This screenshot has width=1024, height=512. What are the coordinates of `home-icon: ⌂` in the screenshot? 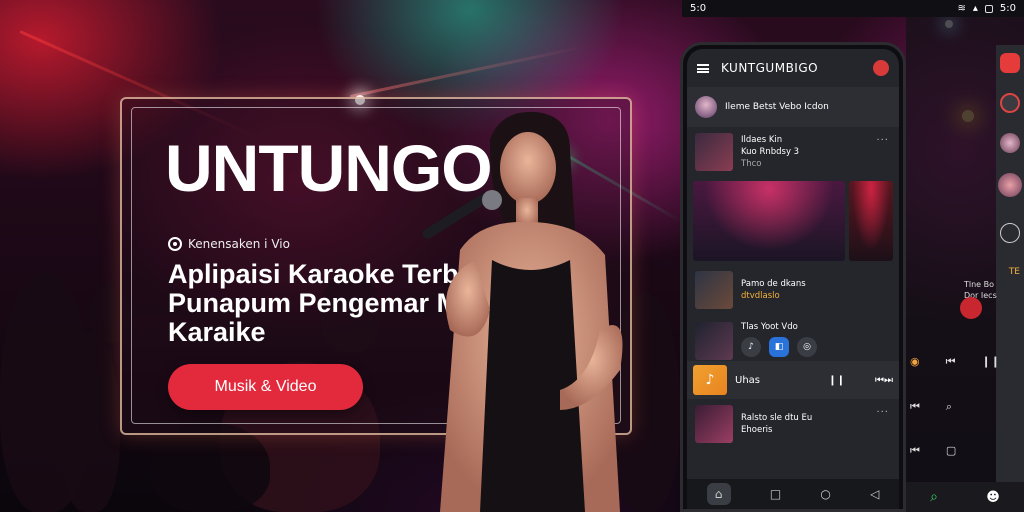 It's located at (718, 494).